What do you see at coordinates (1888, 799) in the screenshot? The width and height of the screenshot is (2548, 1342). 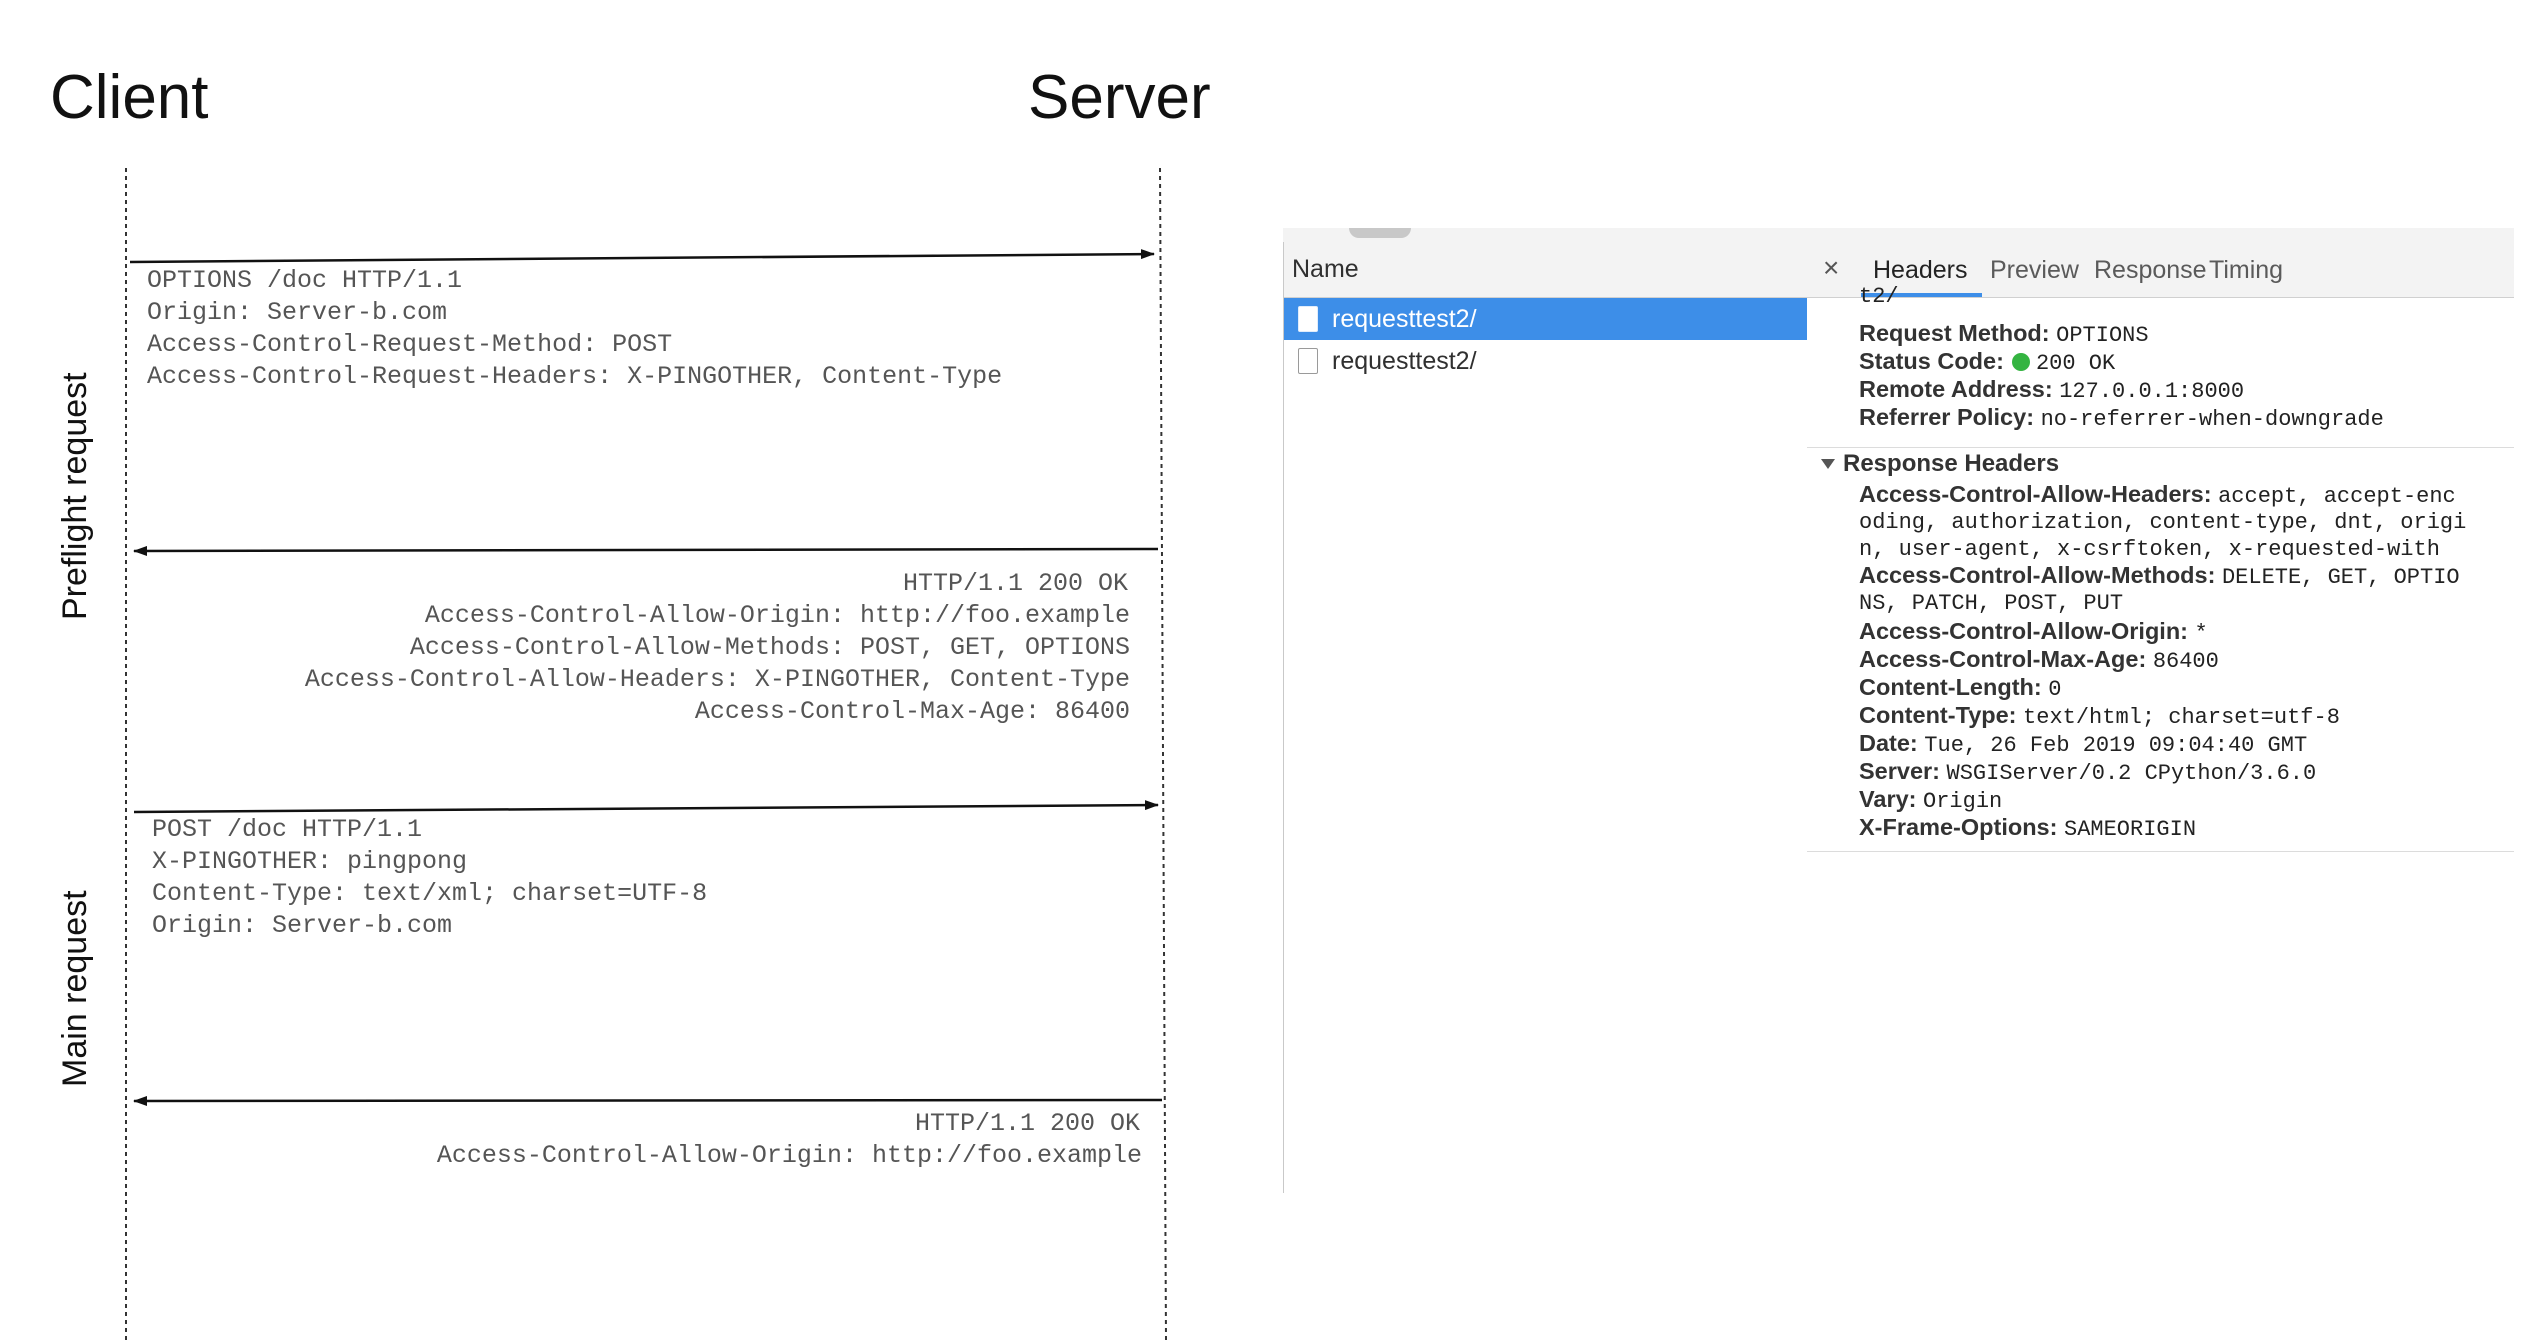 I see `header-key: Vary:` at bounding box center [1888, 799].